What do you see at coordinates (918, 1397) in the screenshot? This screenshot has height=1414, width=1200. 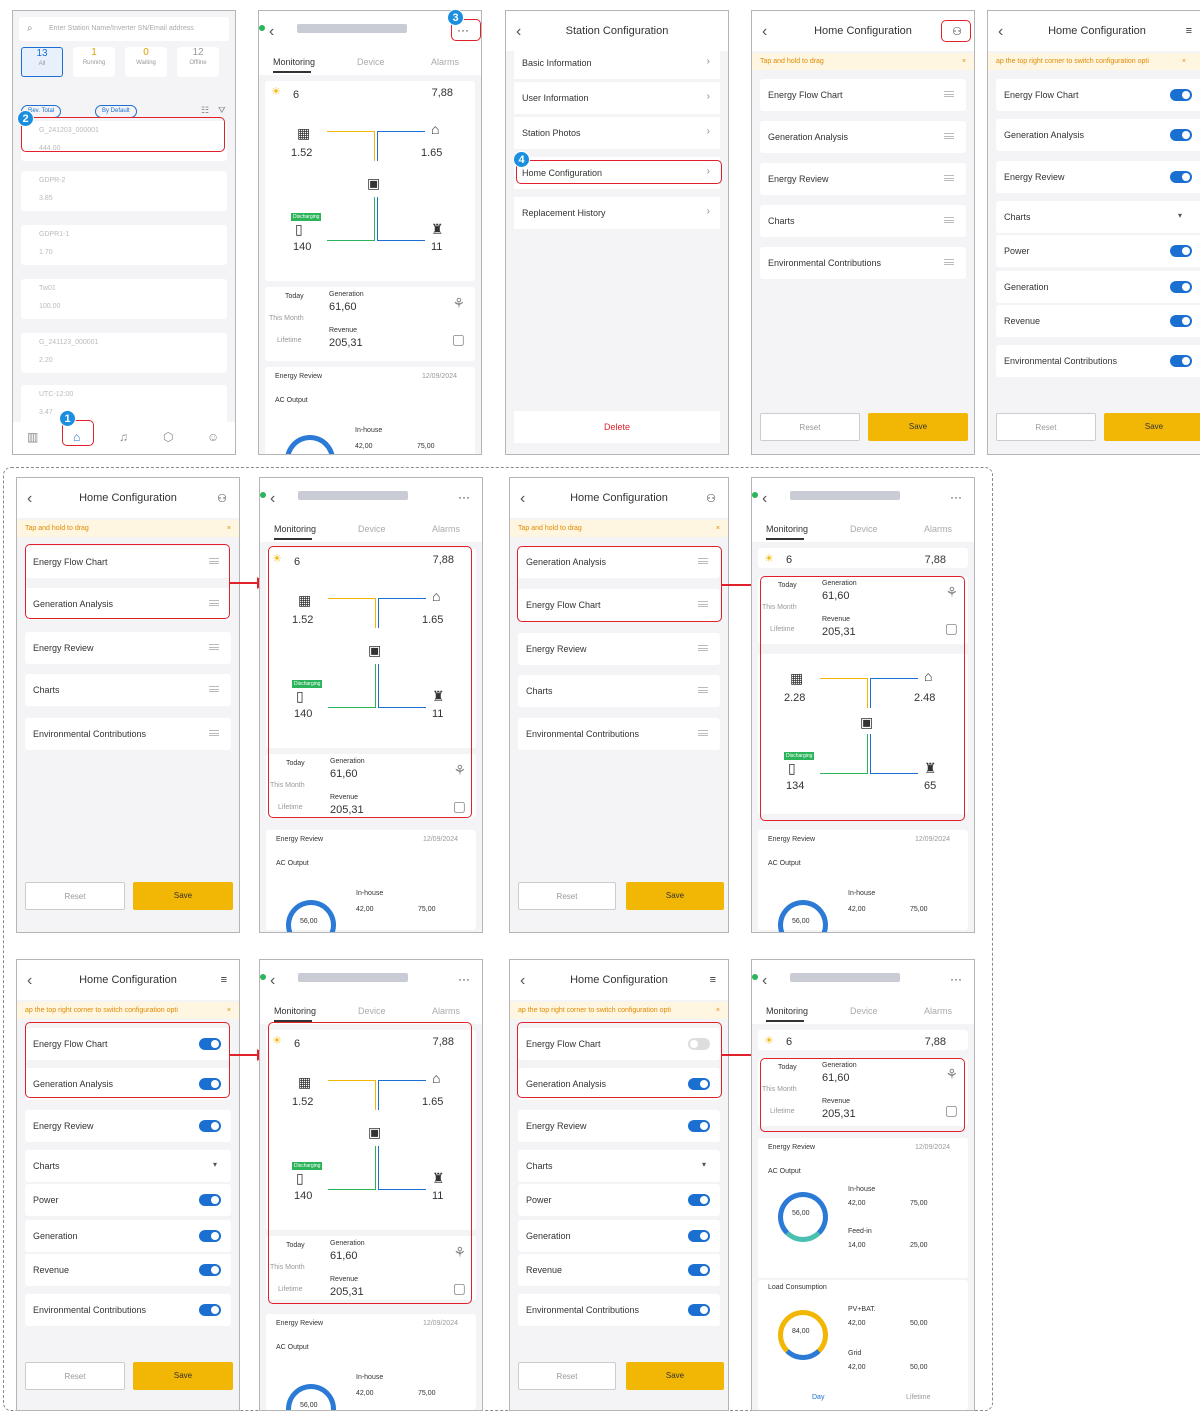 I see `tab-lifetime: Lifetime` at bounding box center [918, 1397].